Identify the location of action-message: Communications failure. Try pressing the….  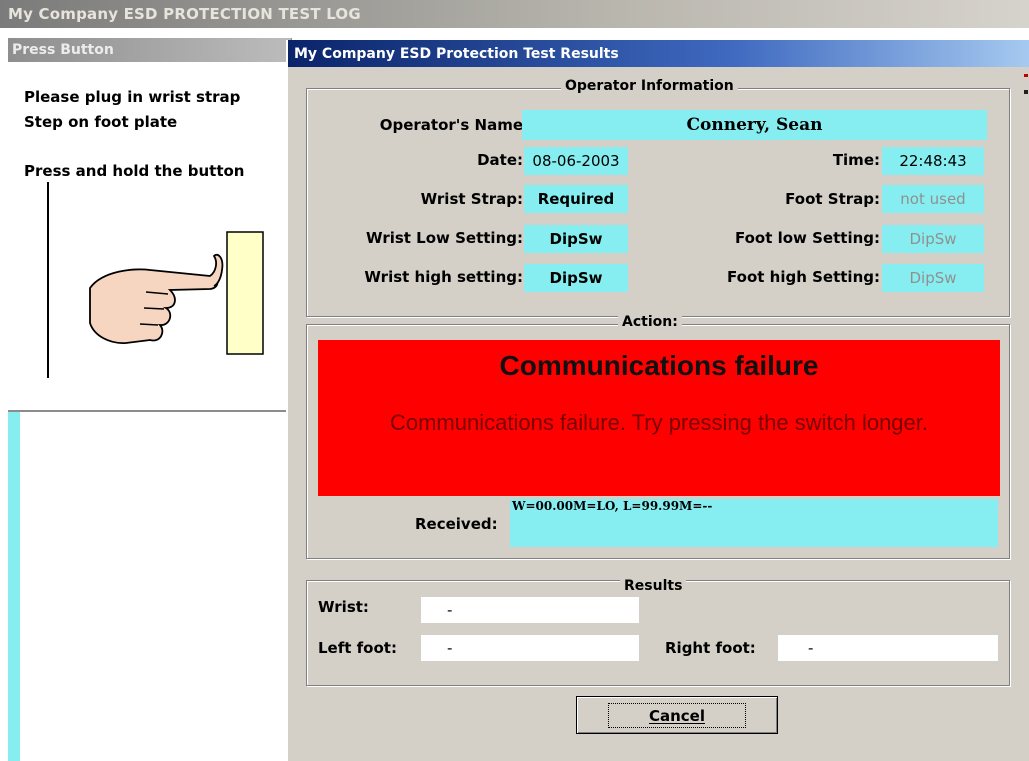
(658, 422).